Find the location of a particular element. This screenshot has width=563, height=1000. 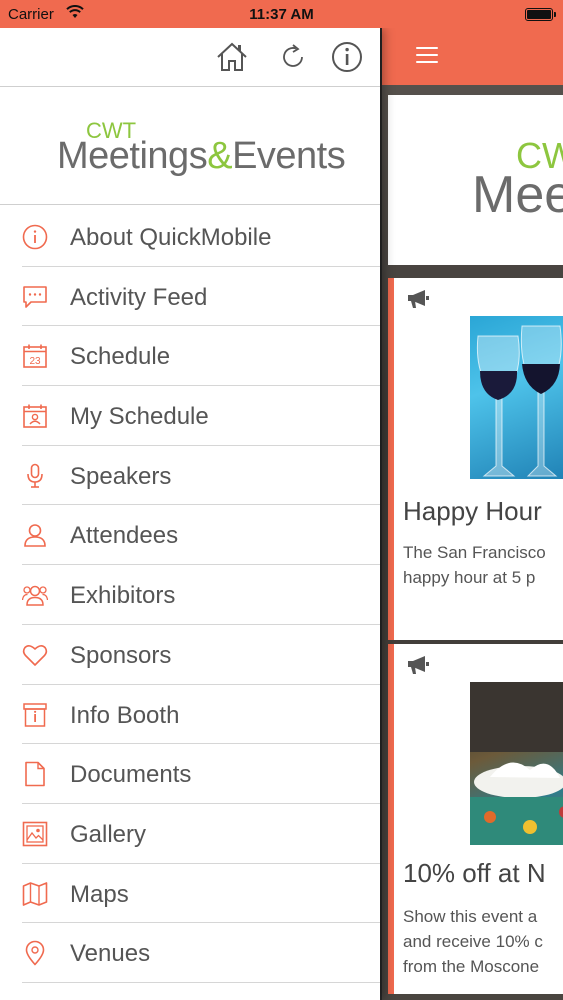

restaurant-table-image is located at coordinates (516, 763).